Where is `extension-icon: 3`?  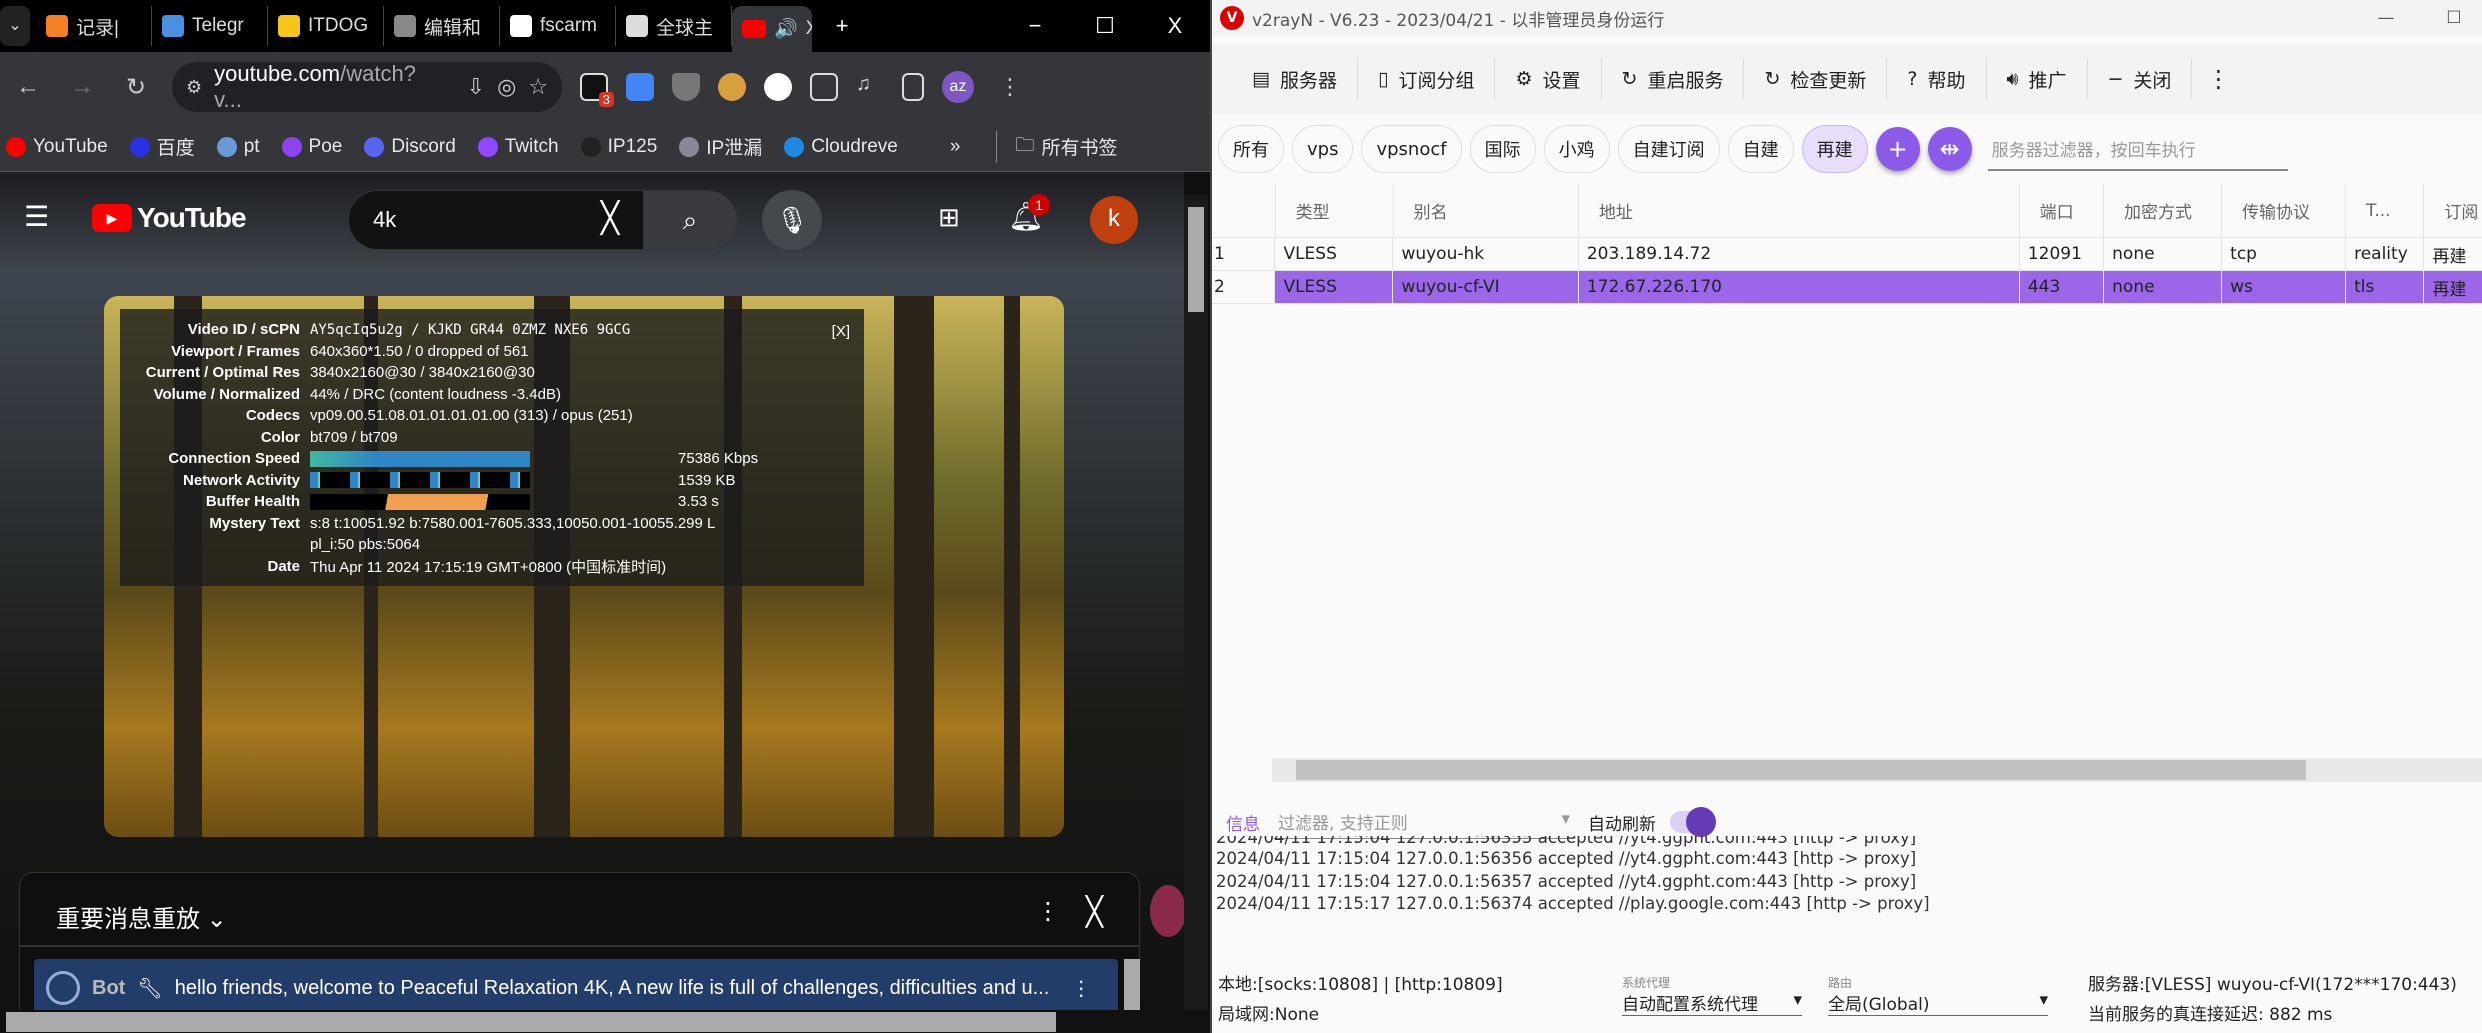 extension-icon: 3 is located at coordinates (597, 90).